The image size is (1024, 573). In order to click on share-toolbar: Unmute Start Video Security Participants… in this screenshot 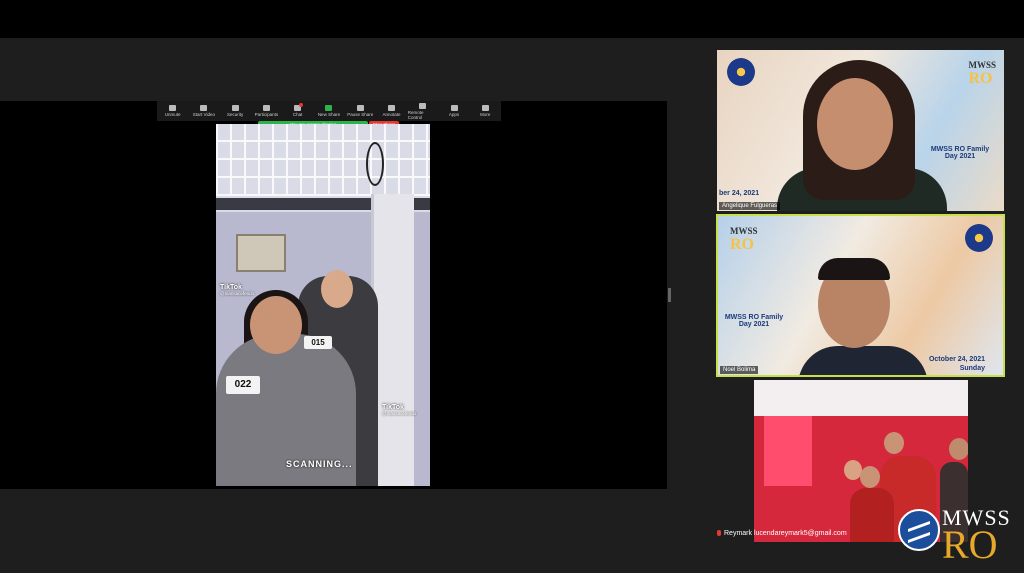, I will do `click(329, 111)`.